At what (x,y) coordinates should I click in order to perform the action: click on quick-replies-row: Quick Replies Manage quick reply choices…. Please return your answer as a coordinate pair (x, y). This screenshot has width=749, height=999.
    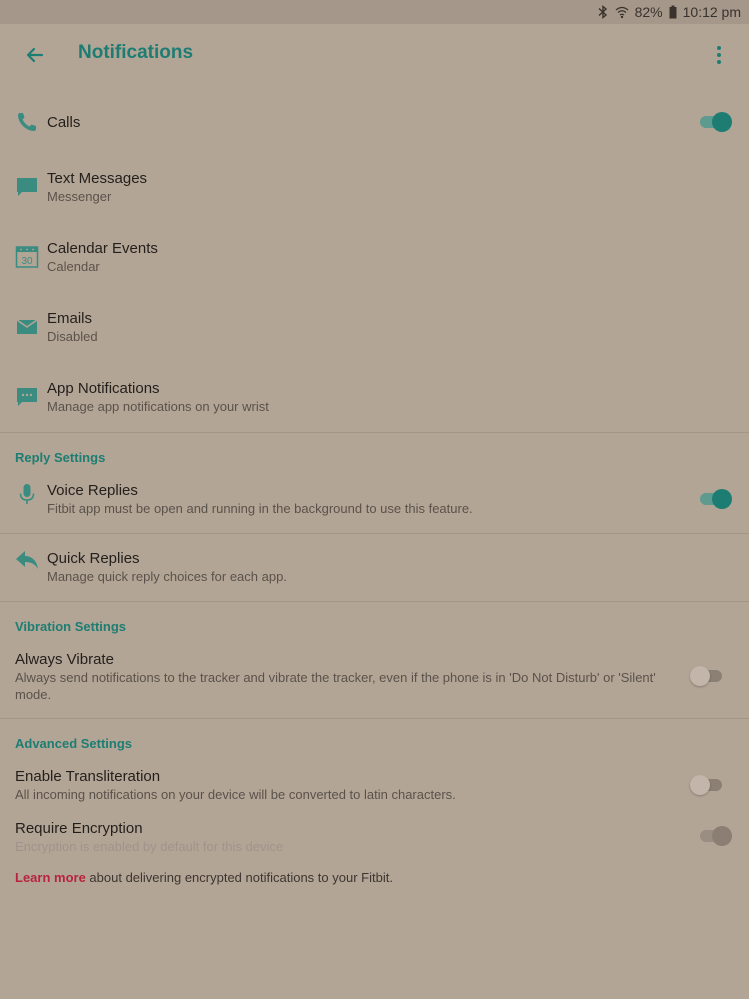
    Looking at the image, I should click on (374, 571).